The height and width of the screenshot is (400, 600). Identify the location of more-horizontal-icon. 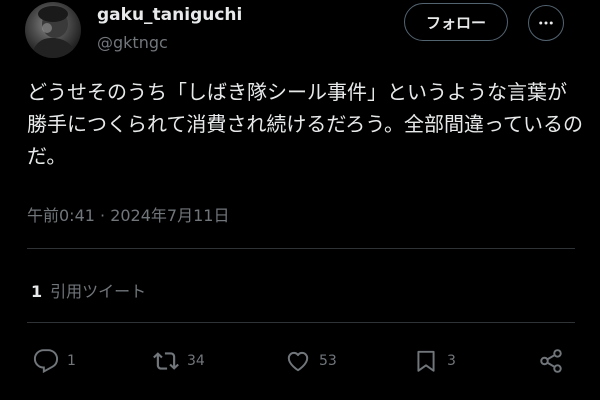
(546, 23).